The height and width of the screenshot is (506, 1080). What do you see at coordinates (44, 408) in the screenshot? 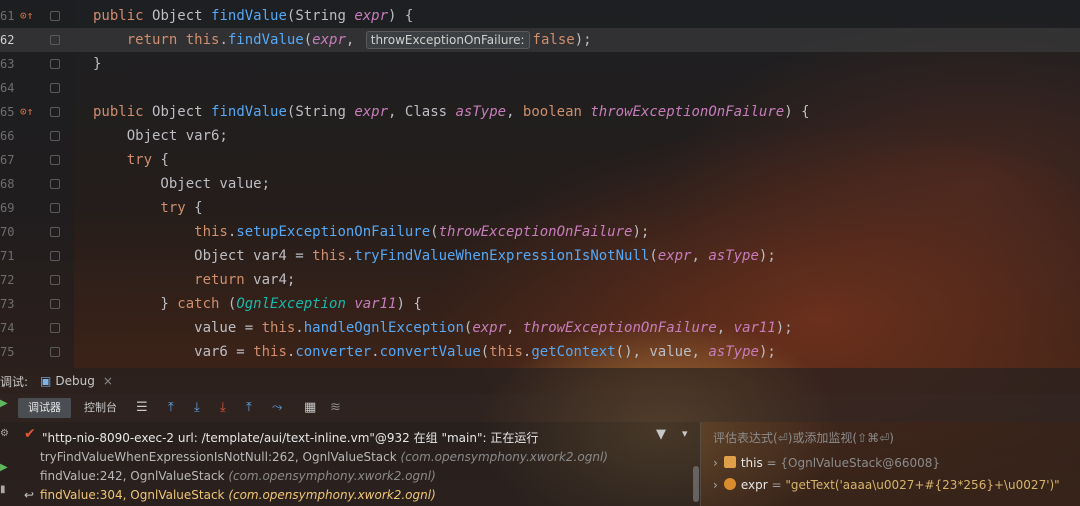
I see `tab-debugger: 调试器` at bounding box center [44, 408].